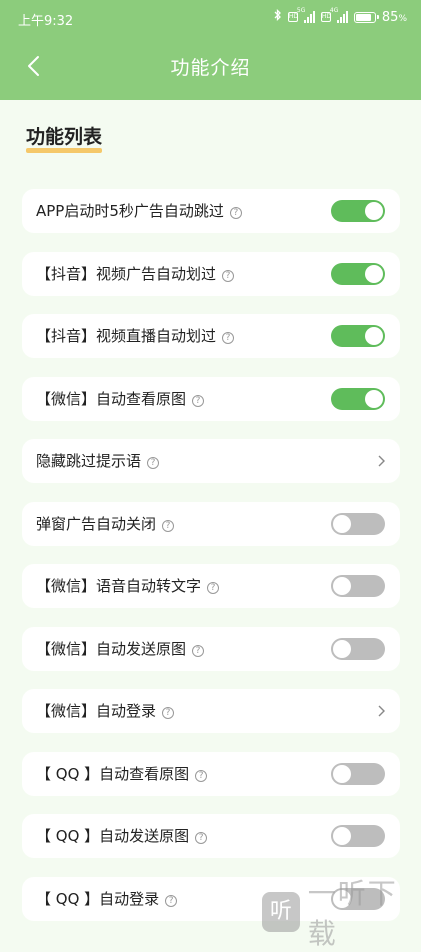 The width and height of the screenshot is (421, 952). I want to click on title-underline, so click(64, 150).